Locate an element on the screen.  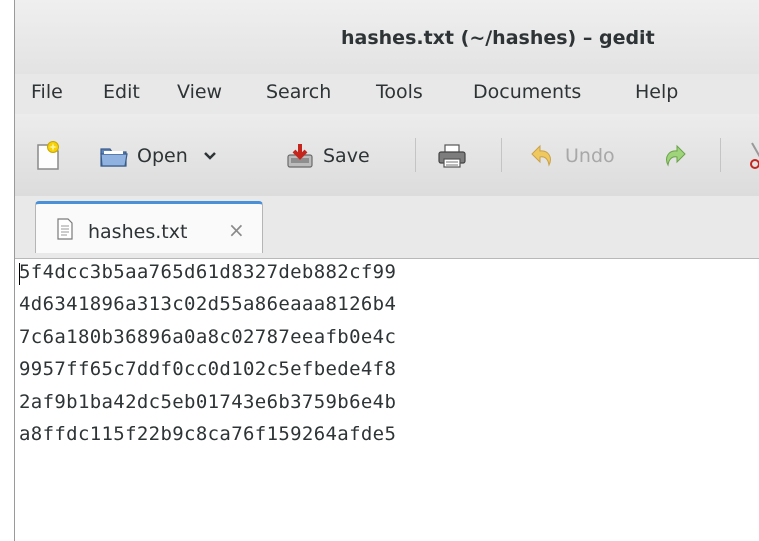
close-icon: × is located at coordinates (236, 230).